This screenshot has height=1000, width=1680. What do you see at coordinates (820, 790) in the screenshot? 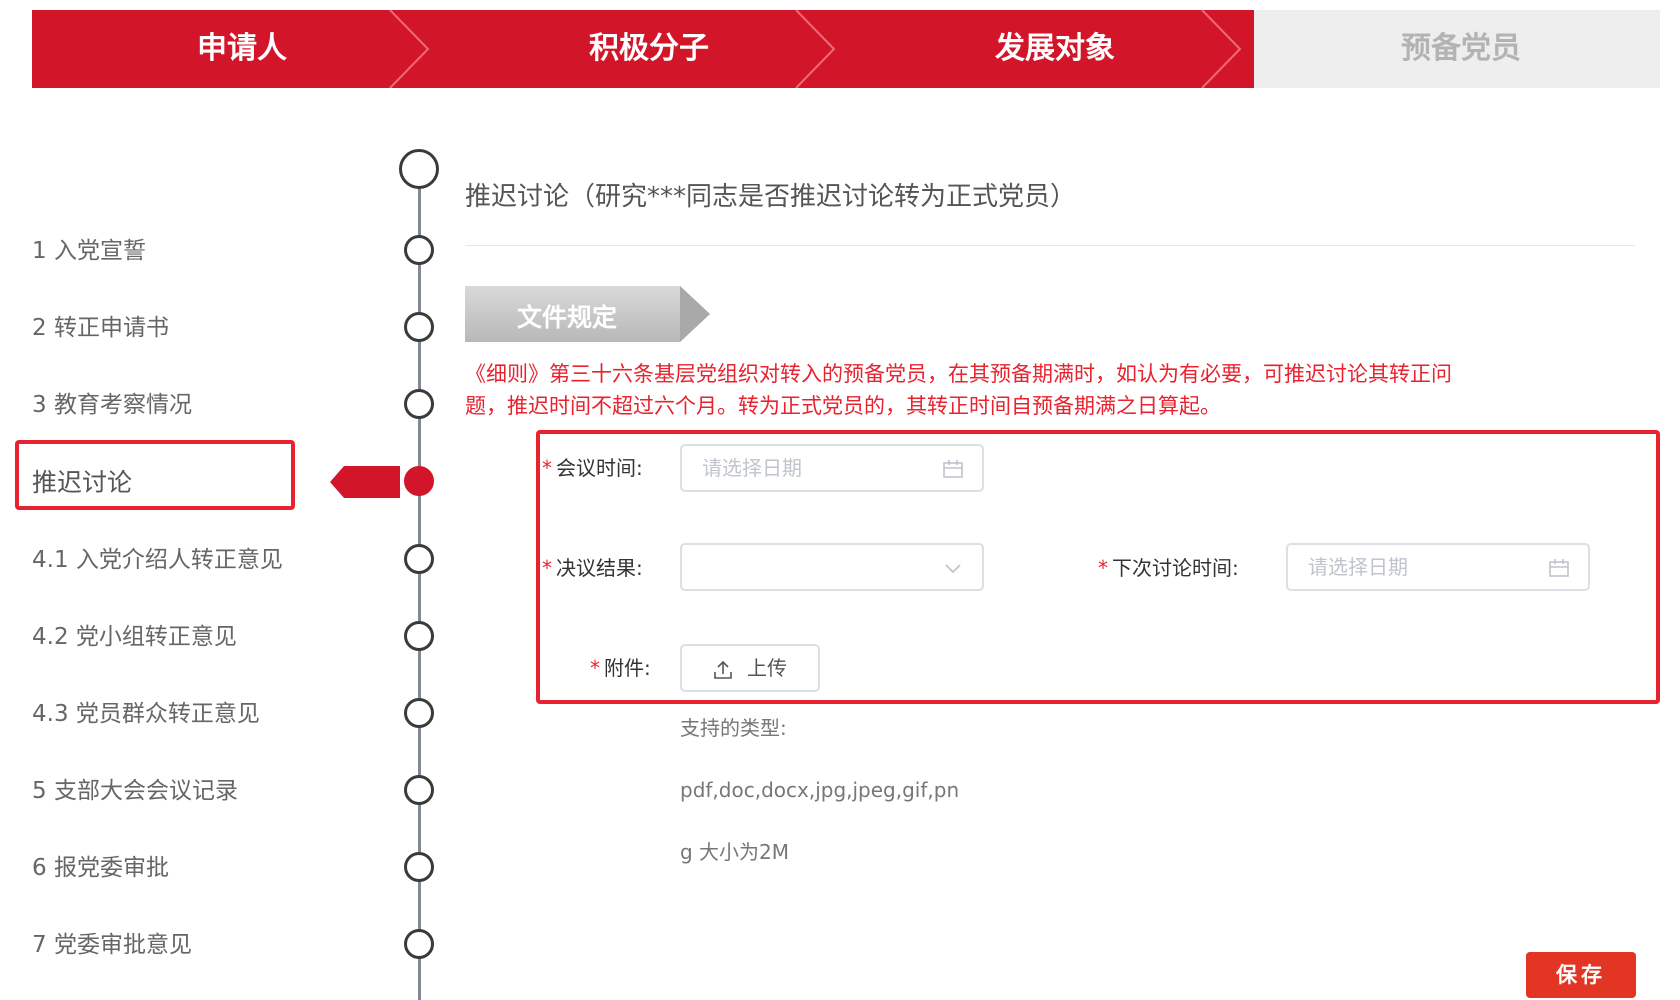
I see `file-type-hint-list: pdf,doc,docx,jpg,jpeg,gif,pn` at bounding box center [820, 790].